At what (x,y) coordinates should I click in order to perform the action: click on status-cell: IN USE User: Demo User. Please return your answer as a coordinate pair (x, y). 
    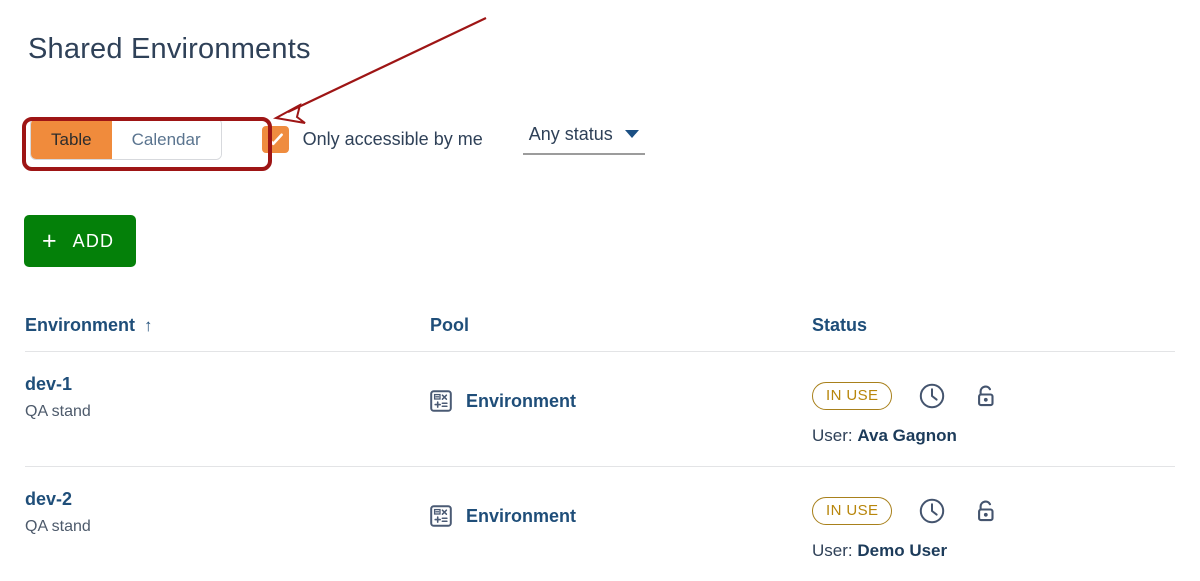
    Looking at the image, I should click on (993, 525).